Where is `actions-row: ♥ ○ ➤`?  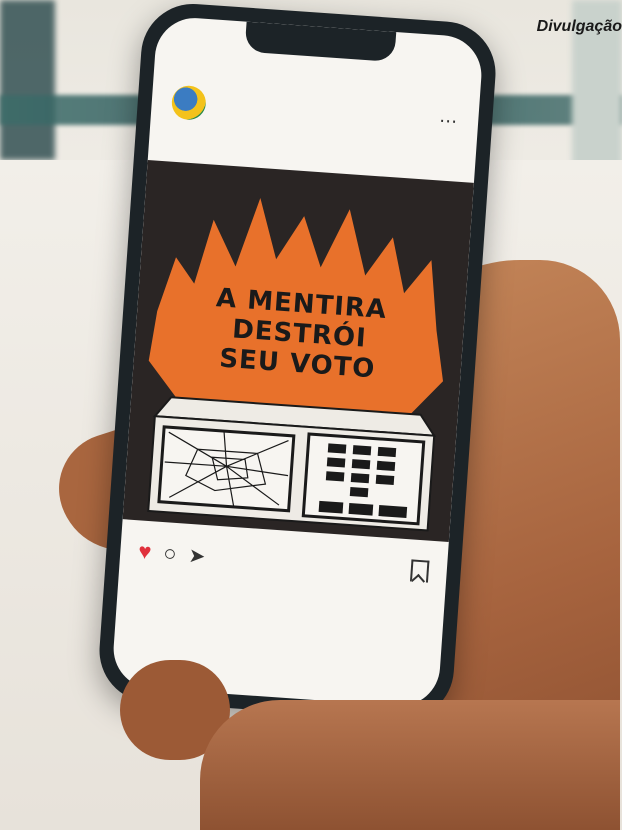 actions-row: ♥ ○ ➤ is located at coordinates (283, 561).